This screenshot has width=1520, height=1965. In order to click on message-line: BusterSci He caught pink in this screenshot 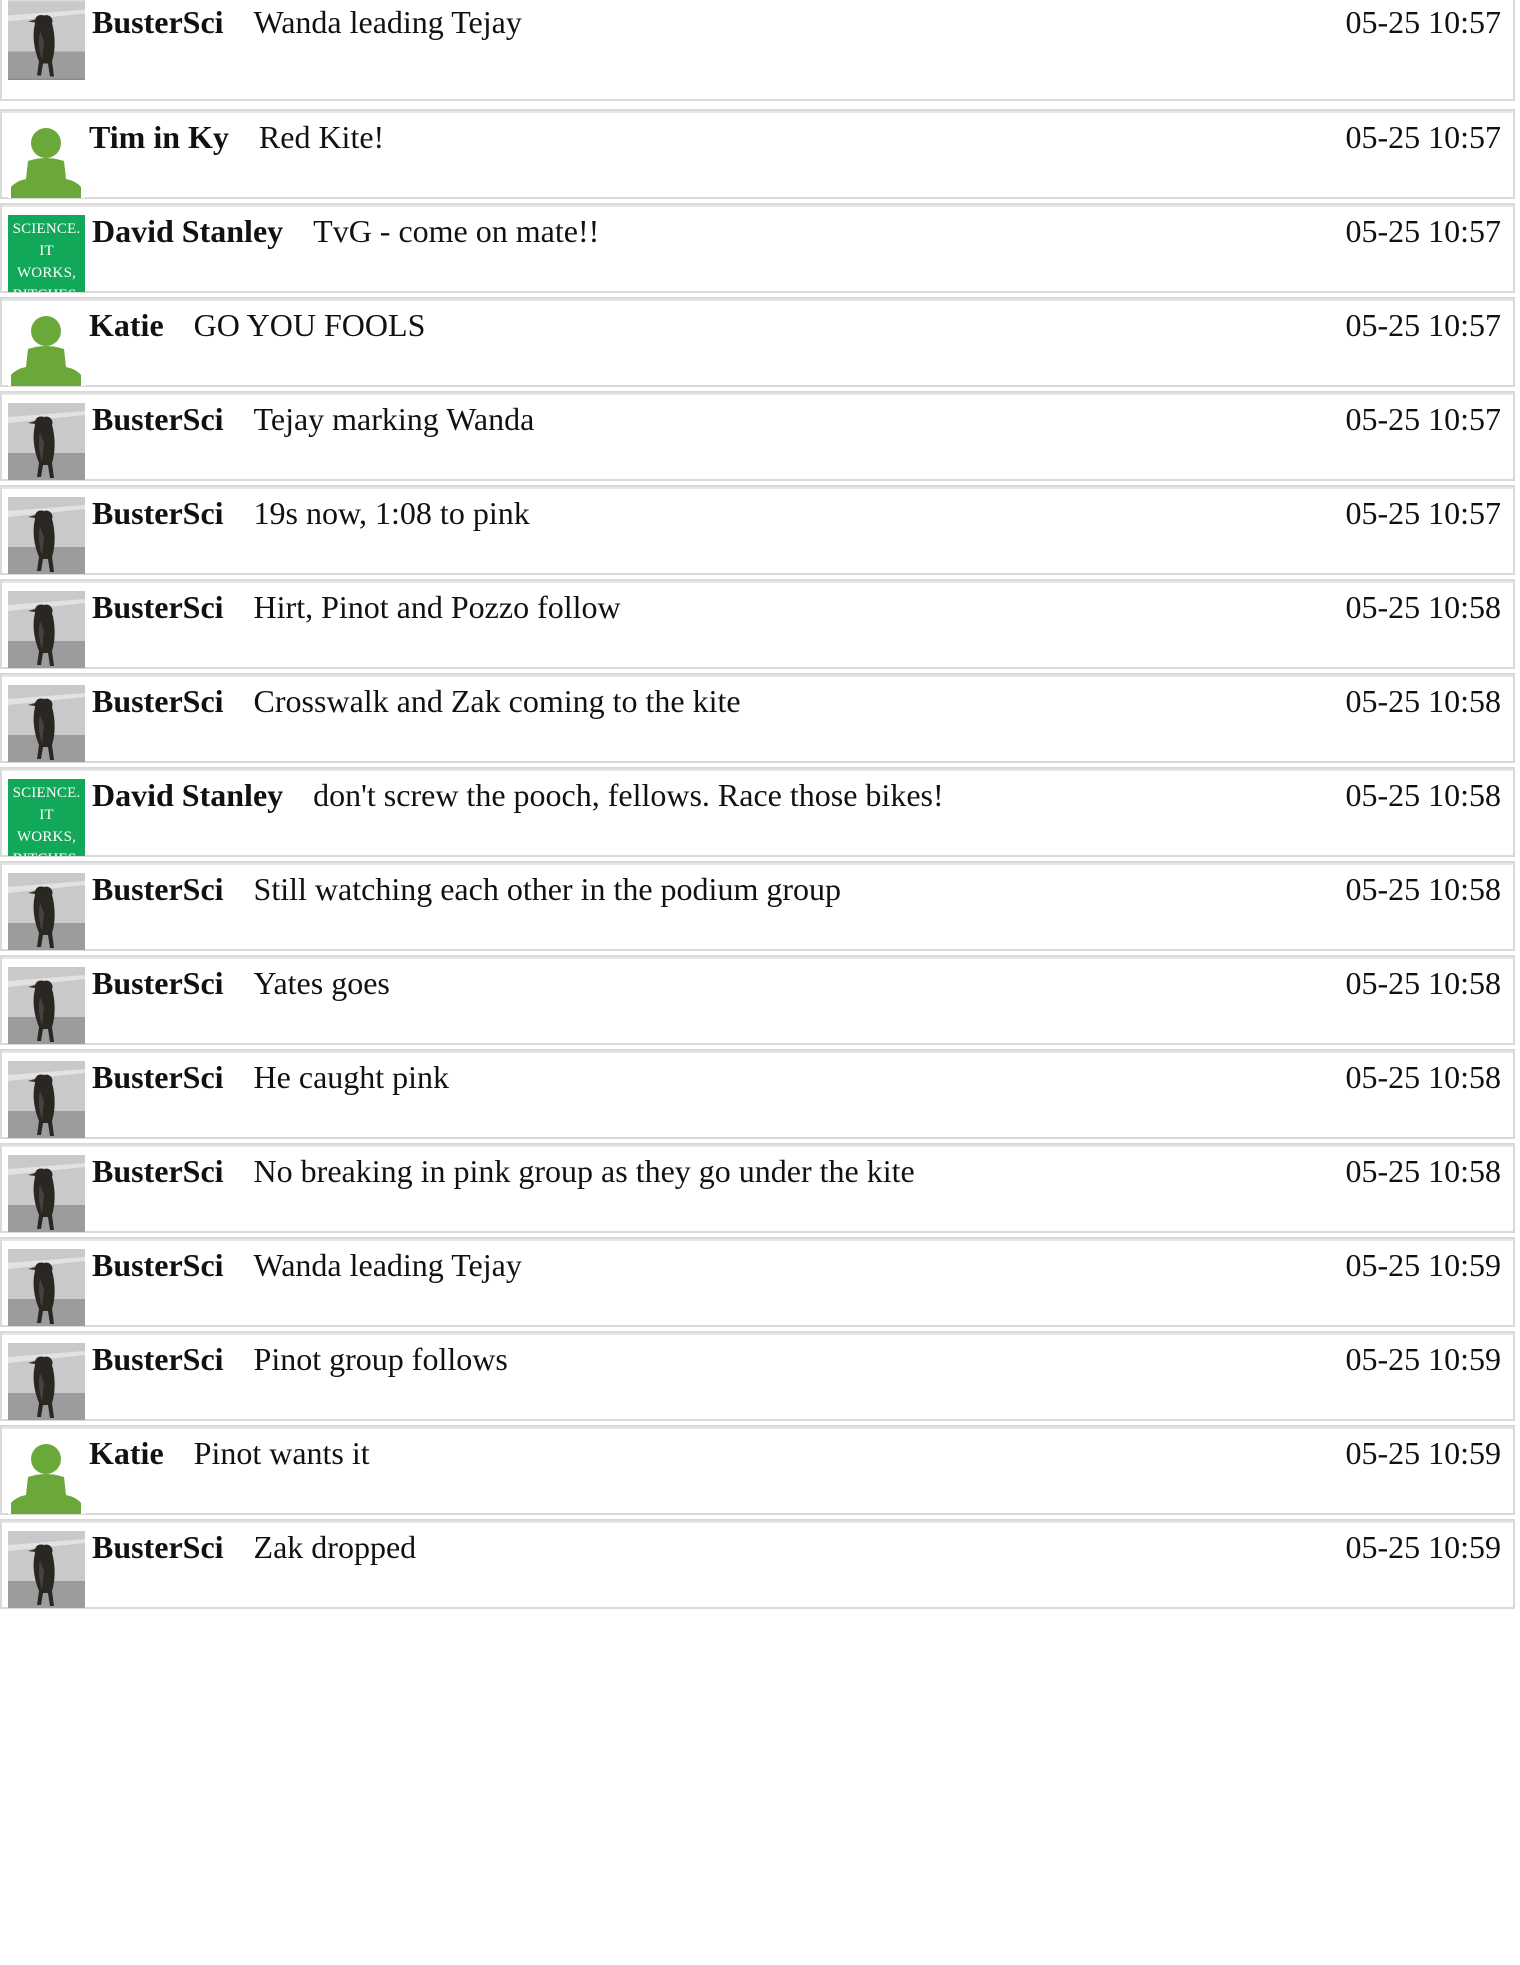, I will do `click(270, 1077)`.